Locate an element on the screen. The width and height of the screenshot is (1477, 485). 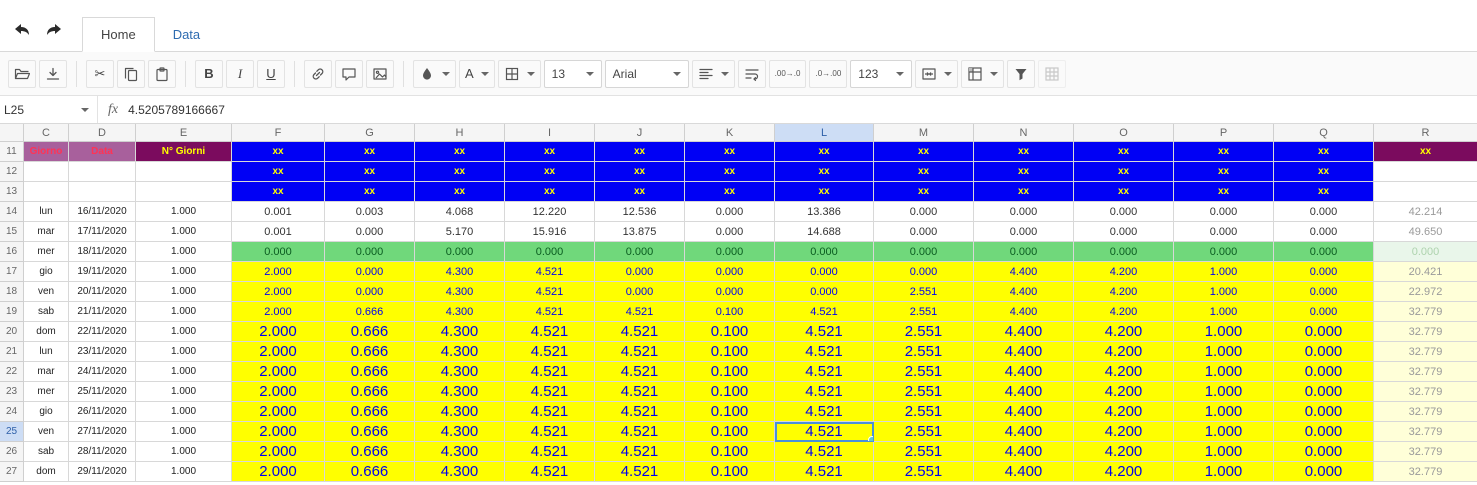
cell-I27: 4.521 is located at coordinates (550, 472).